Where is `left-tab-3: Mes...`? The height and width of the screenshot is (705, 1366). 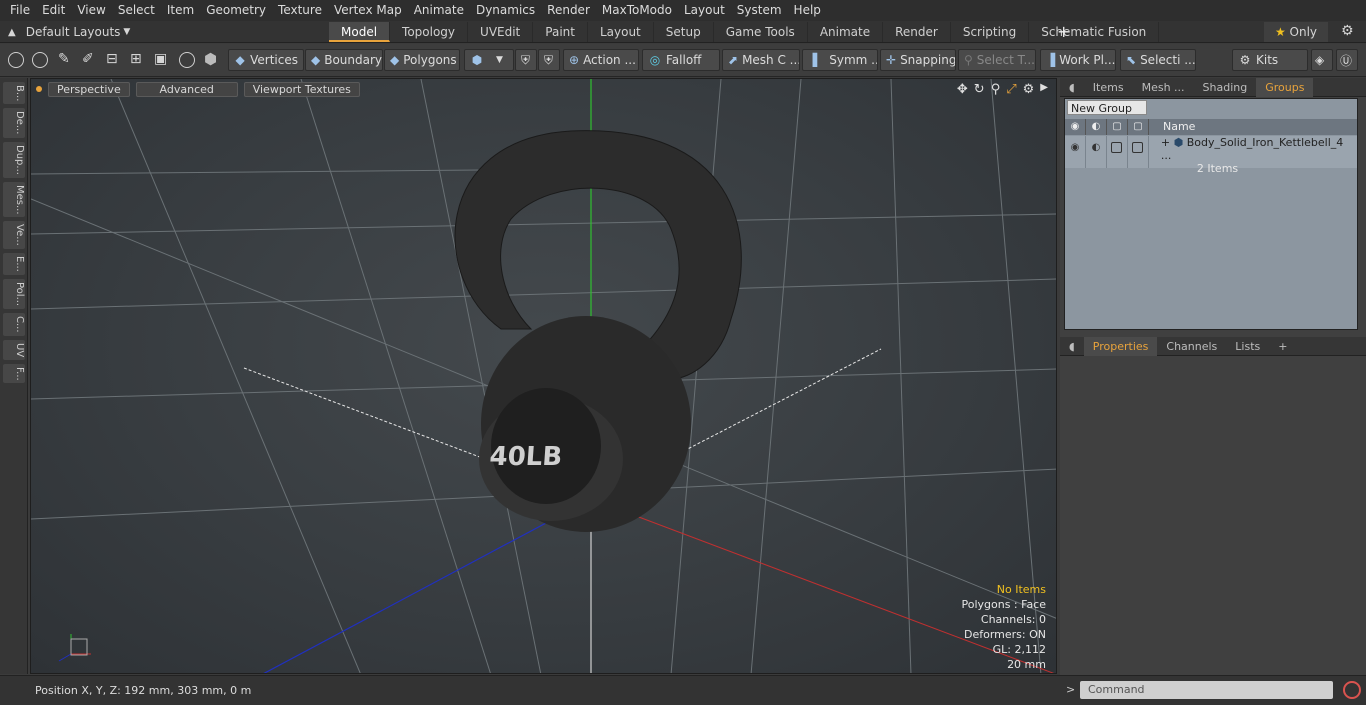
left-tab-3: Mes... is located at coordinates (14, 199).